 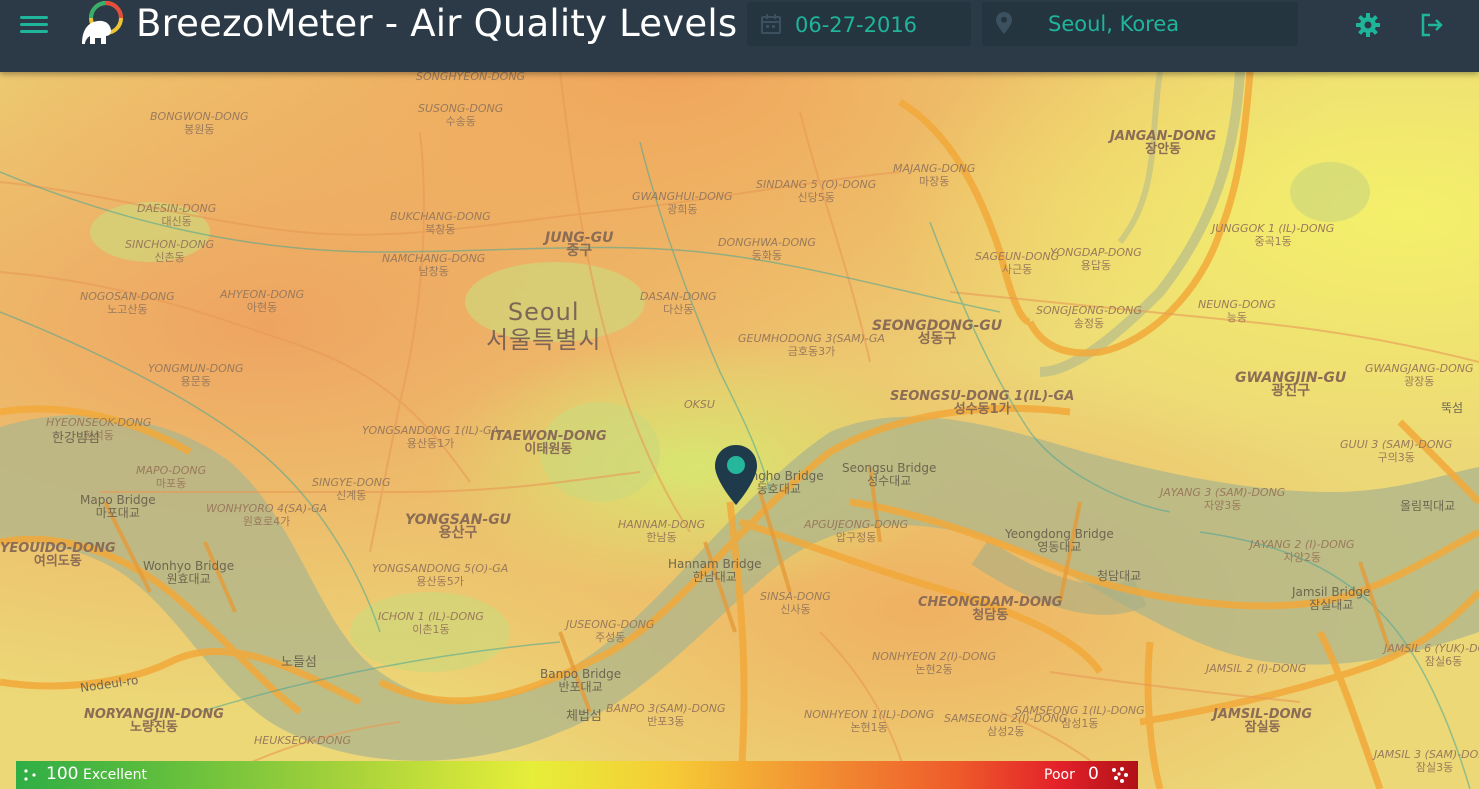 I want to click on city-name: Seoul, so click(x=543, y=312).